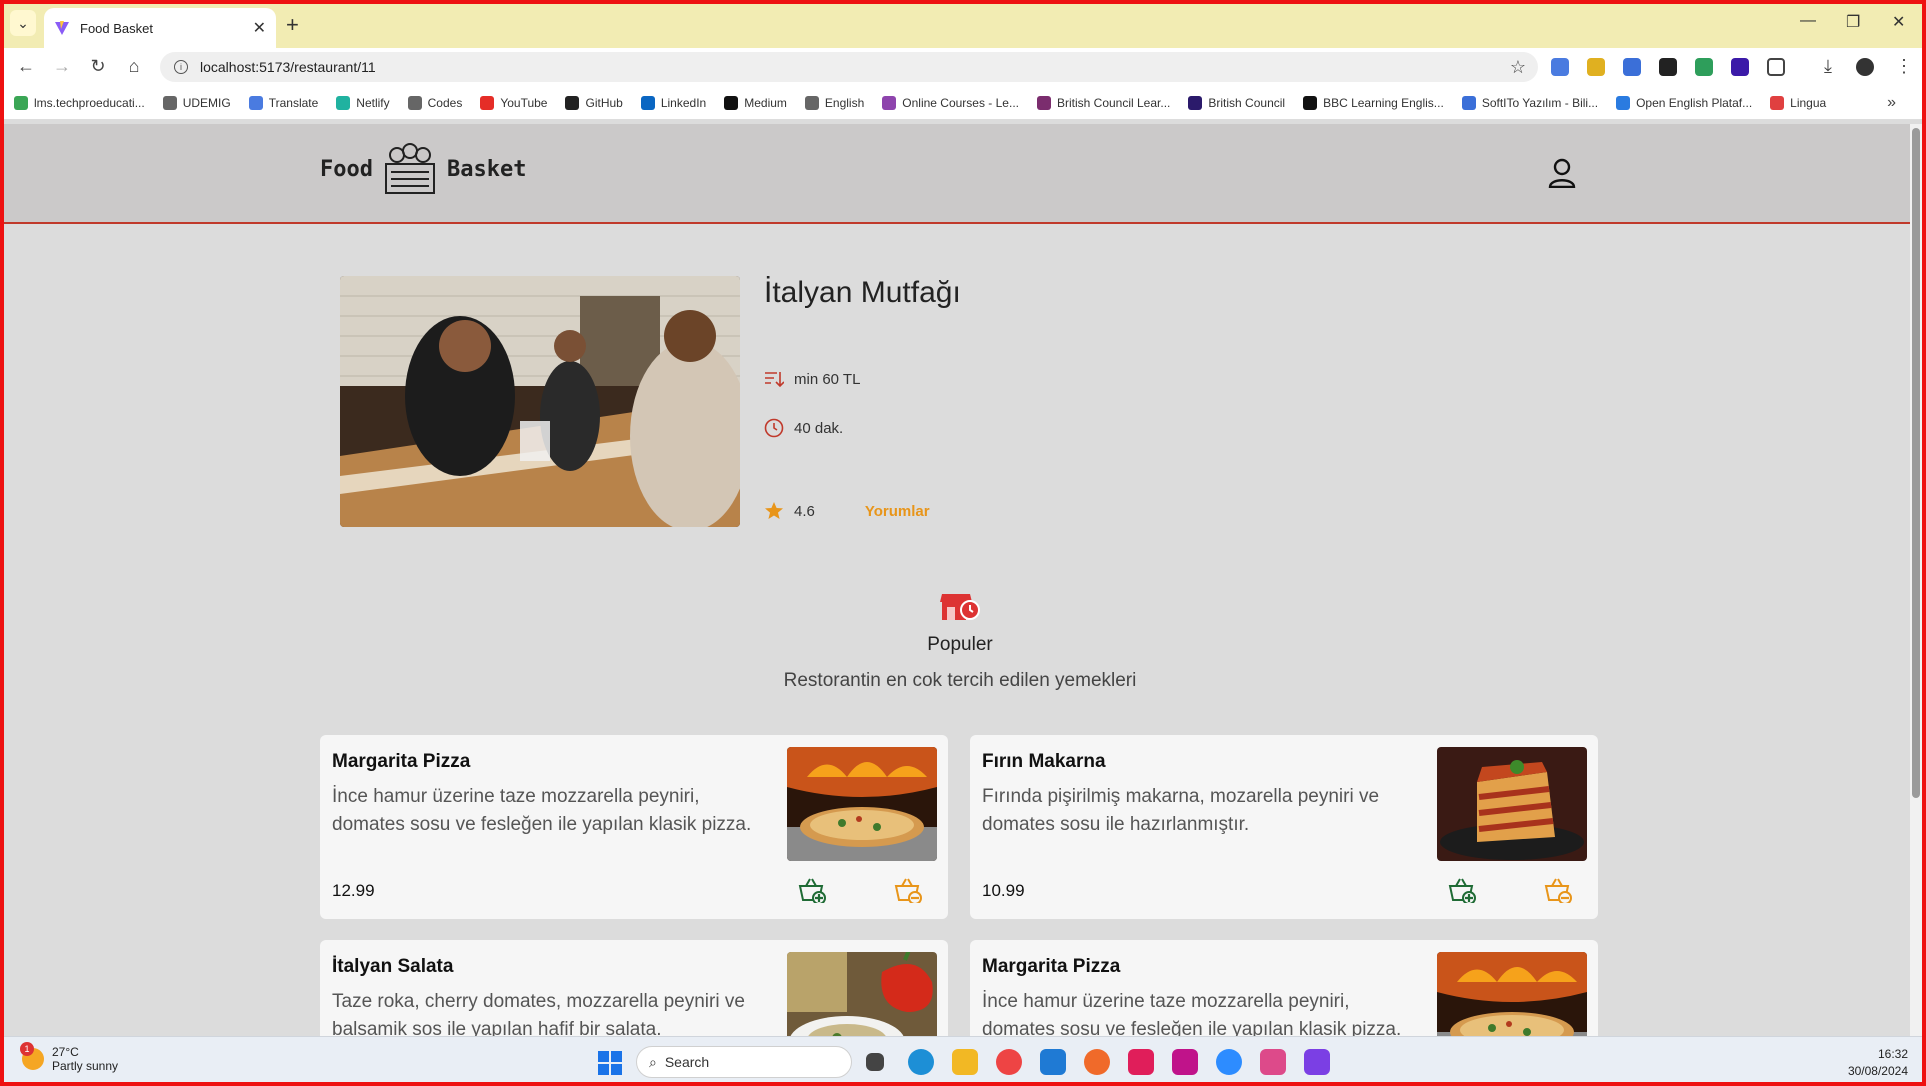 Image resolution: width=1926 pixels, height=1086 pixels. I want to click on bookmark-item: Netlify, so click(363, 102).